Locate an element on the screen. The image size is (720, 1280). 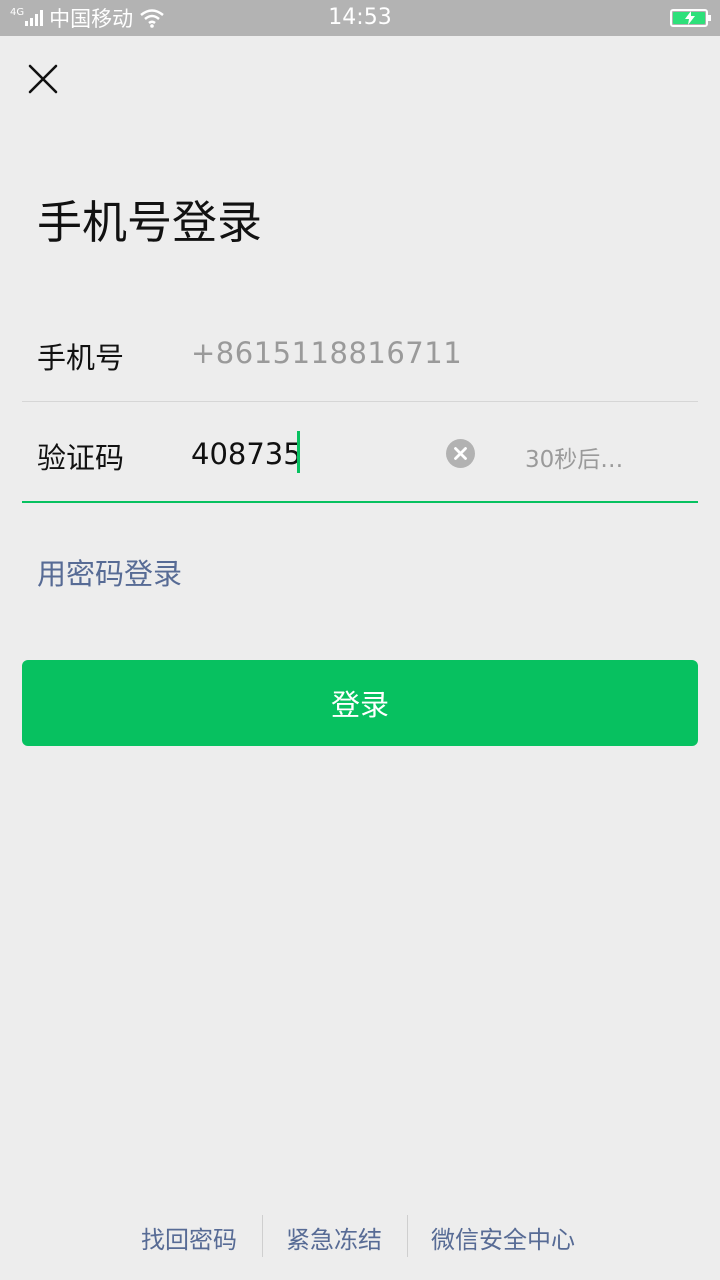
status-bar: 4G 中国移动 14:53 is located at coordinates (360, 18).